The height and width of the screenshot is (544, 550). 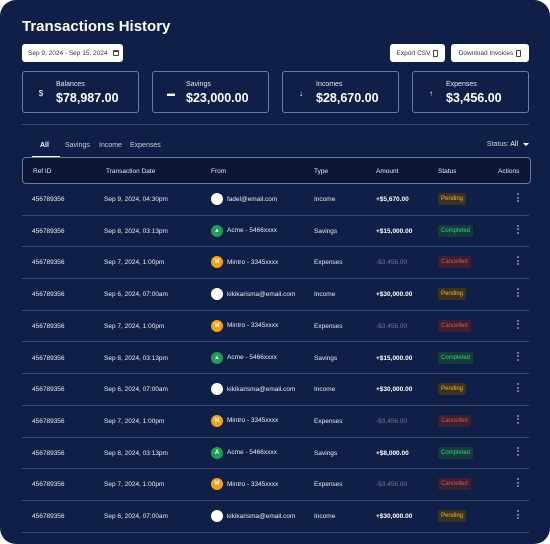 I want to click on status-filter-value: All, so click(x=514, y=144).